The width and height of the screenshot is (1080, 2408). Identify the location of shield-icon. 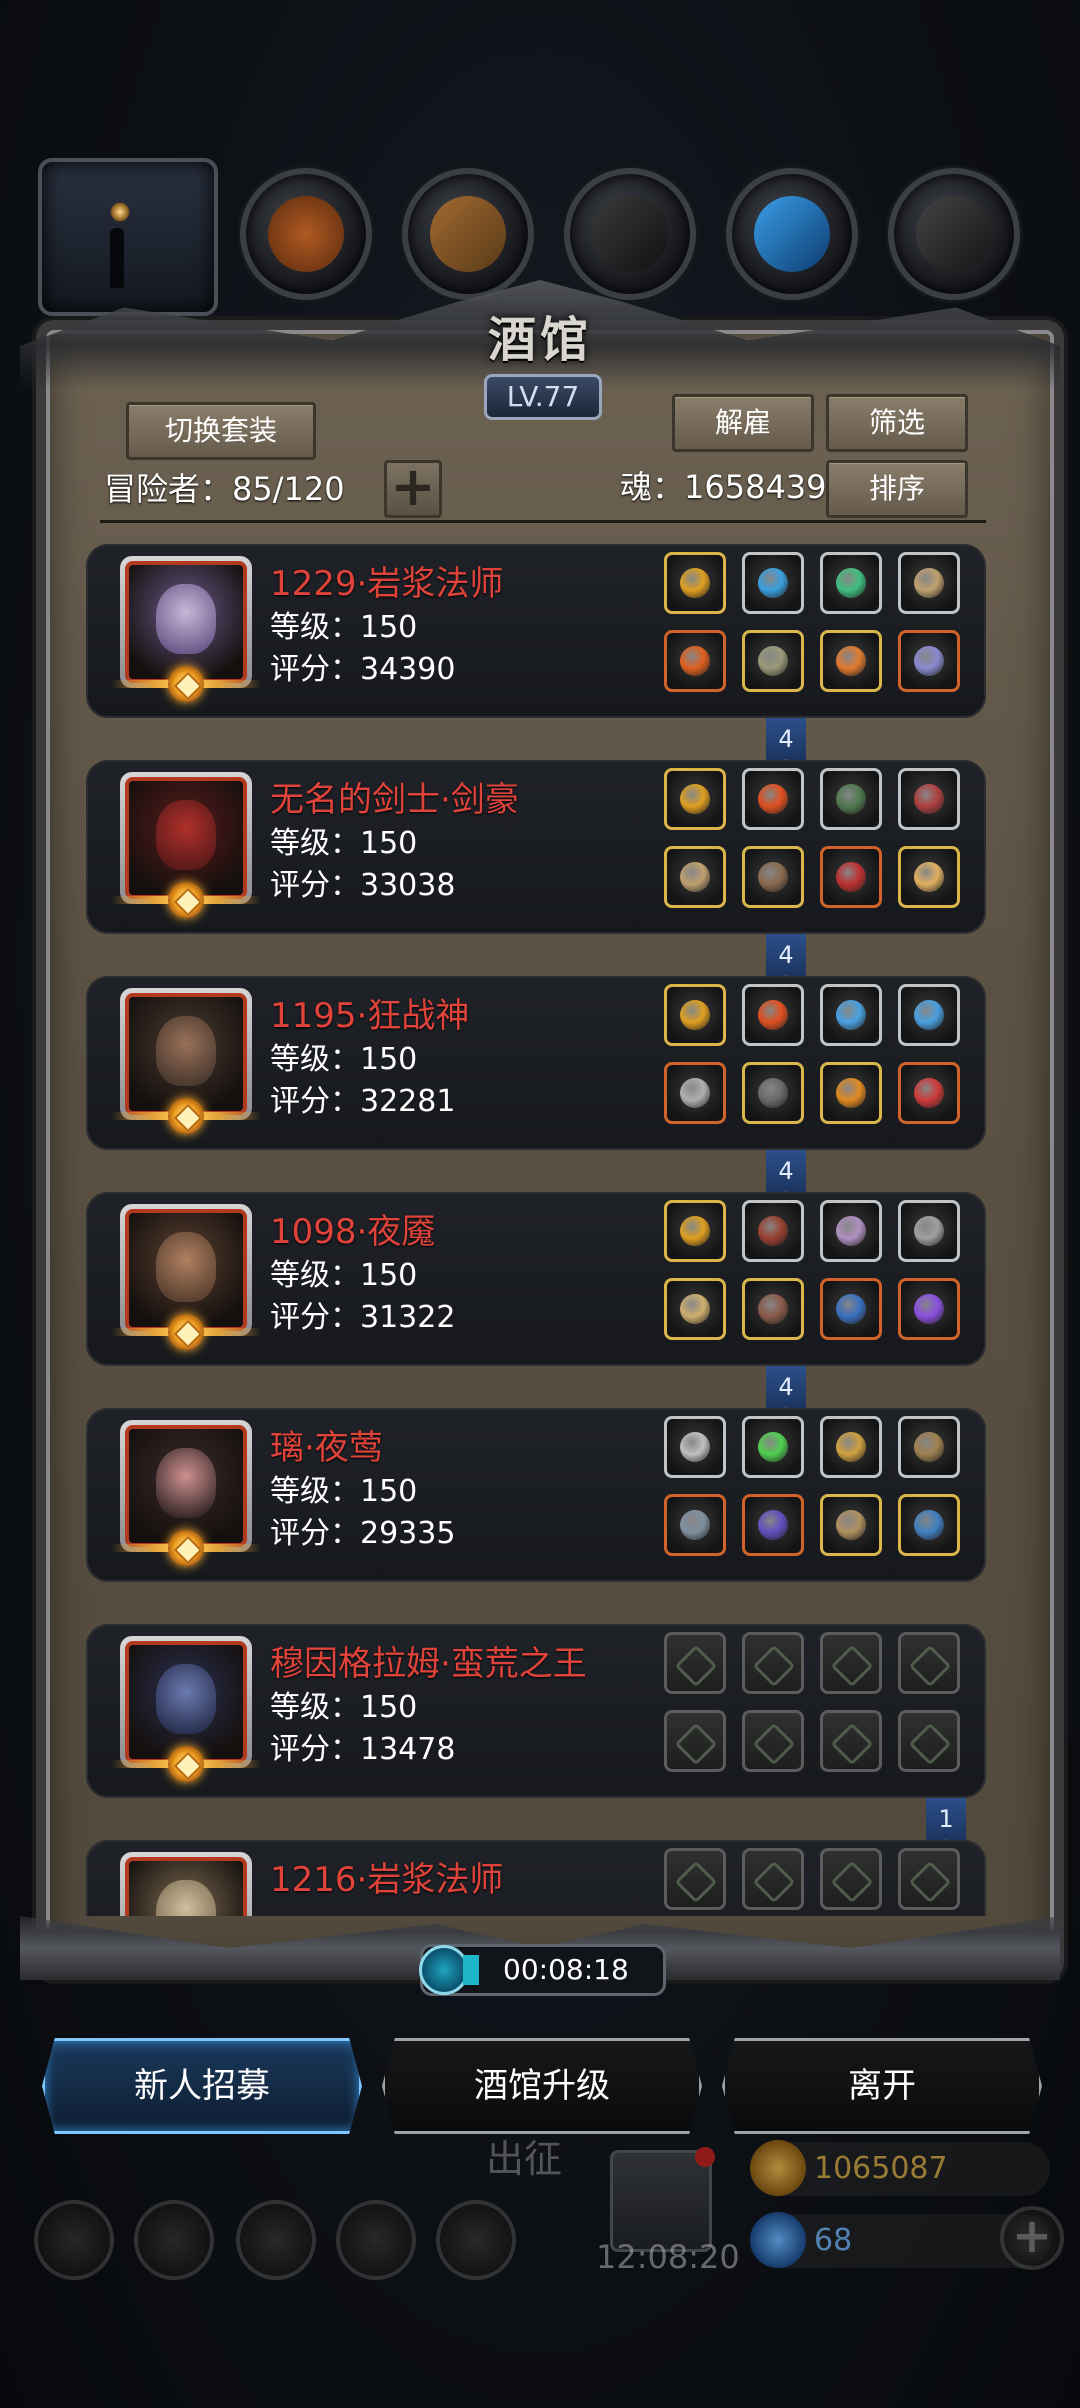
(306, 234).